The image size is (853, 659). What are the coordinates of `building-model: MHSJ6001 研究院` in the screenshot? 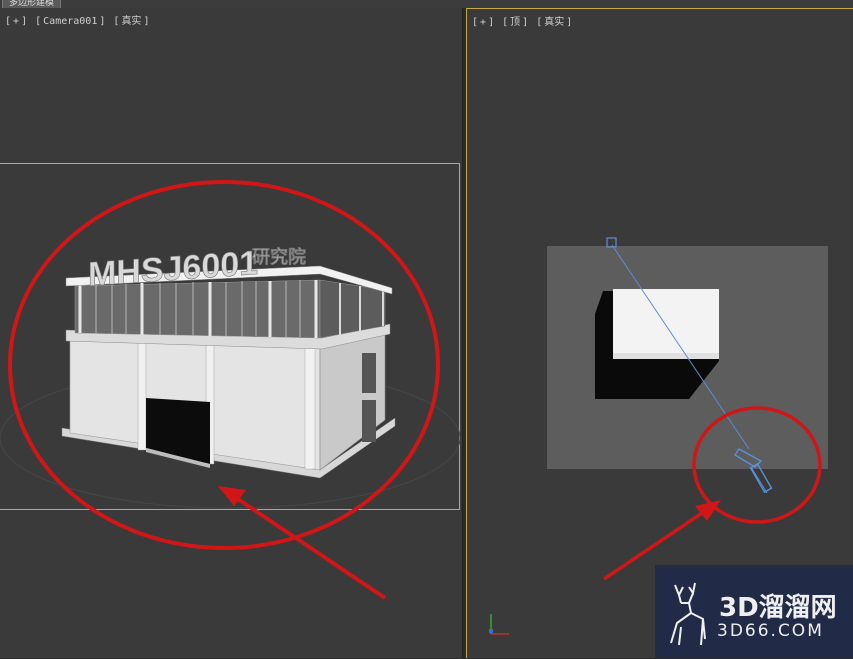 It's located at (228, 361).